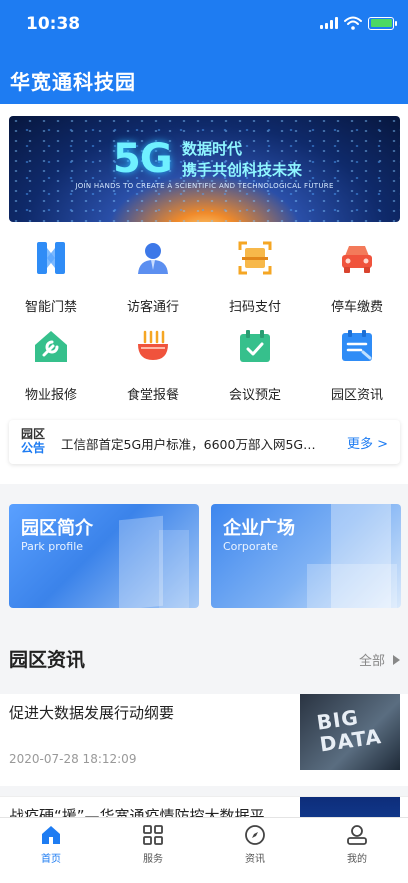  What do you see at coordinates (152, 307) in the screenshot?
I see `service-label: 访客通行` at bounding box center [152, 307].